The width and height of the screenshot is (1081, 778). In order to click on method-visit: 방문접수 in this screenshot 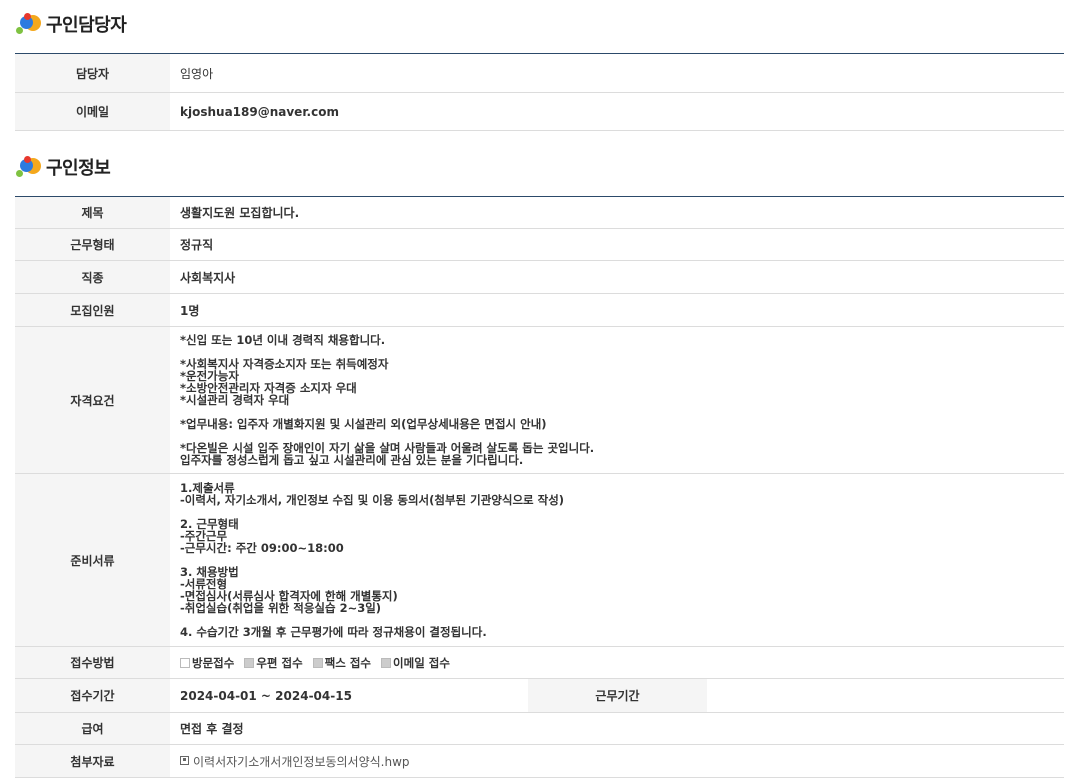, I will do `click(207, 663)`.